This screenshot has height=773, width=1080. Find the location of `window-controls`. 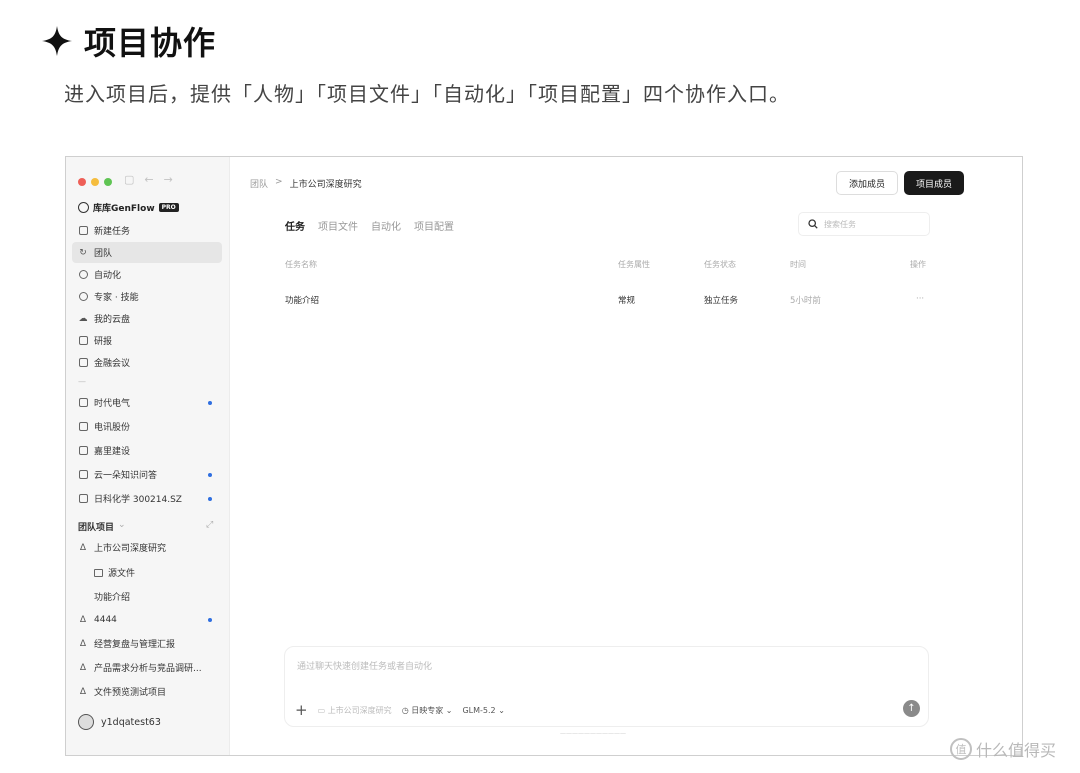

window-controls is located at coordinates (95, 182).